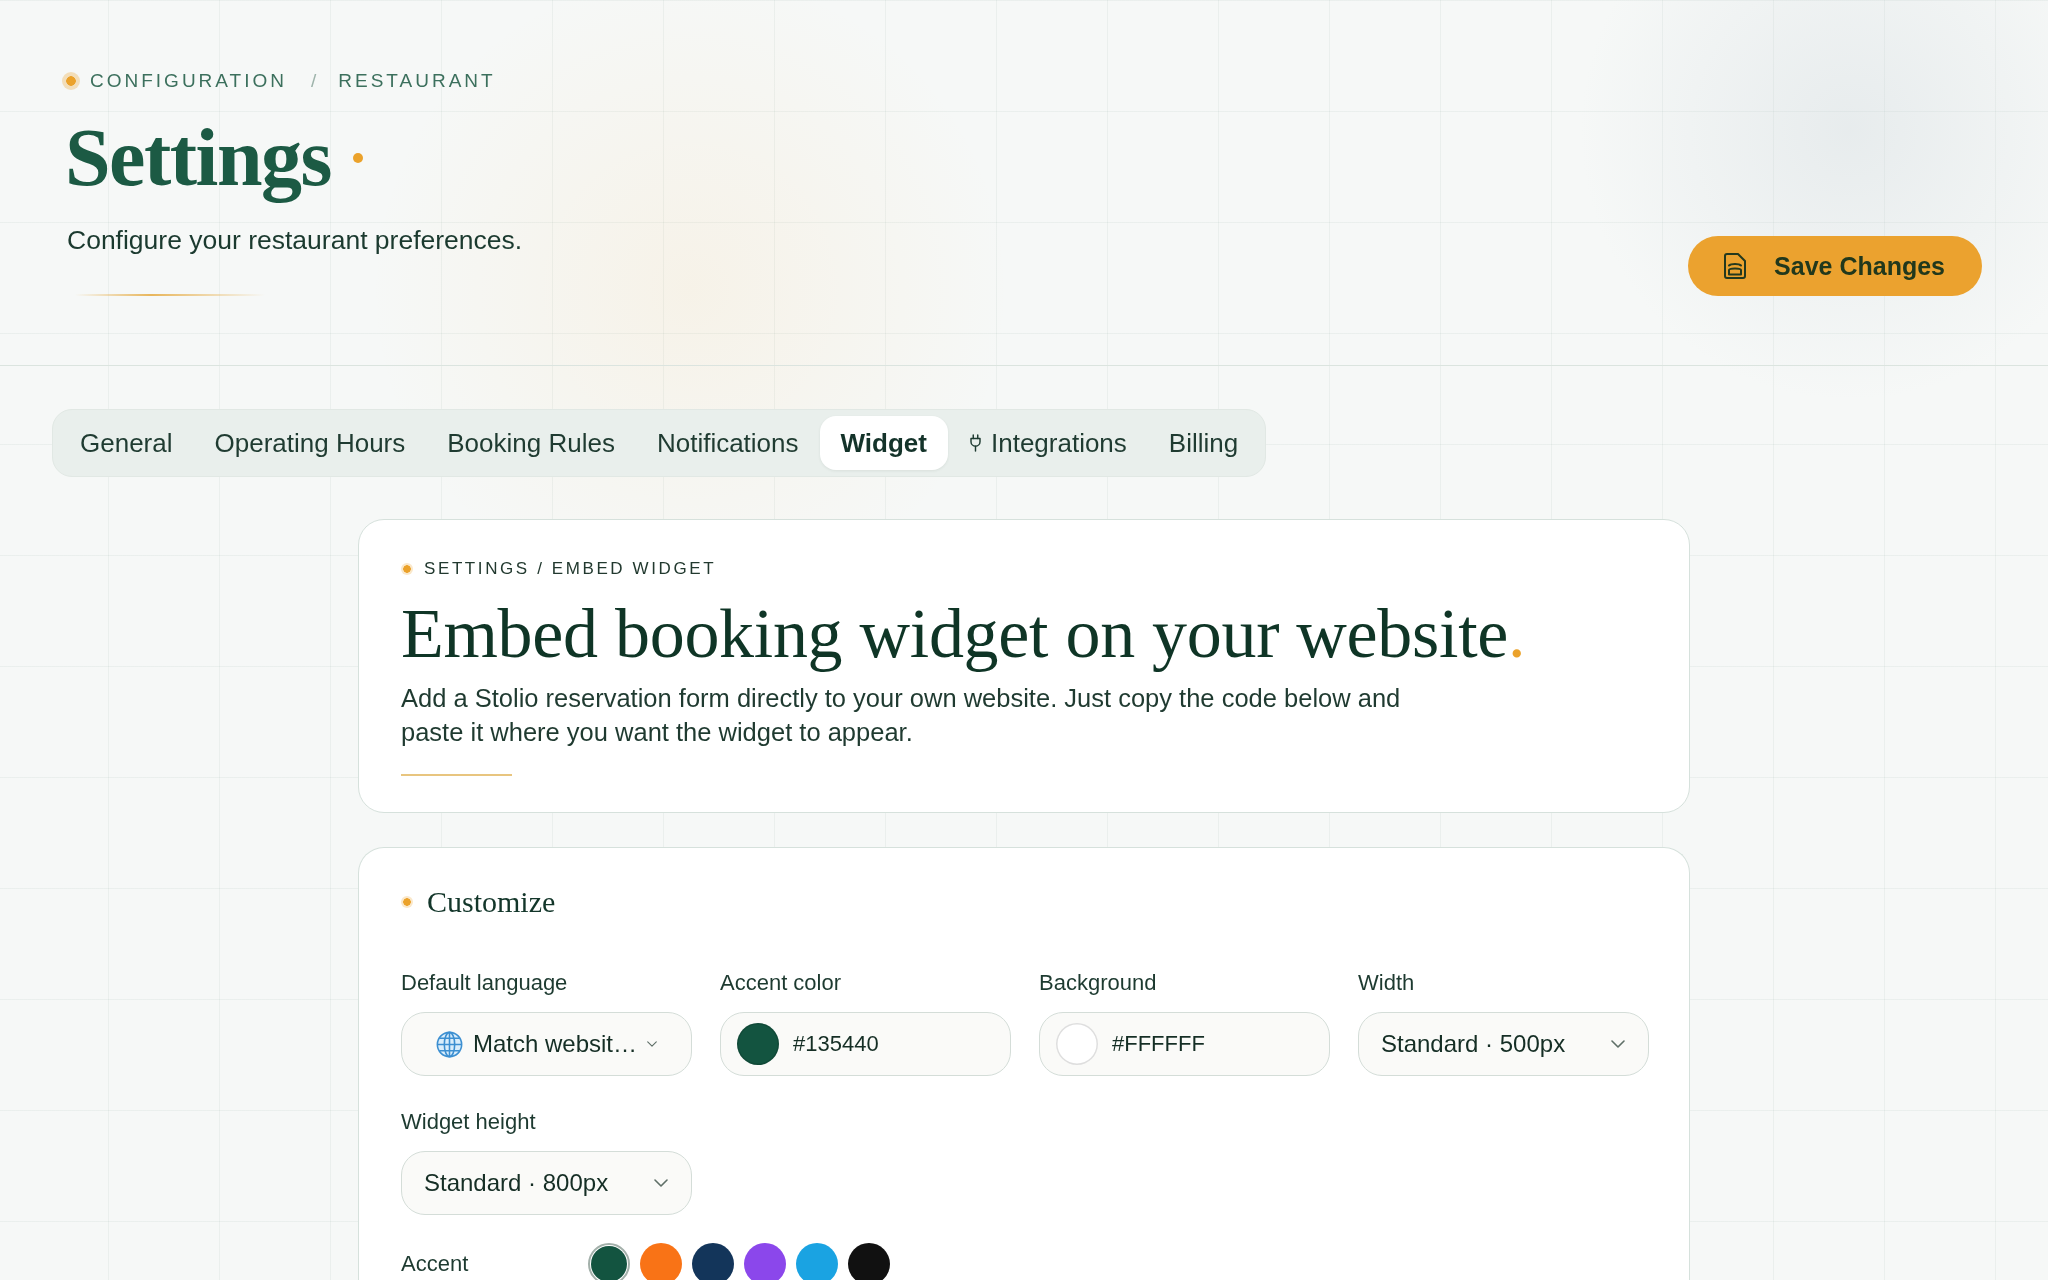 Image resolution: width=2048 pixels, height=1280 pixels. I want to click on card-description: Add a Stolio reservation form directly to your own website. Just copy the code below and paste it where you want the widget to appear., so click(901, 715).